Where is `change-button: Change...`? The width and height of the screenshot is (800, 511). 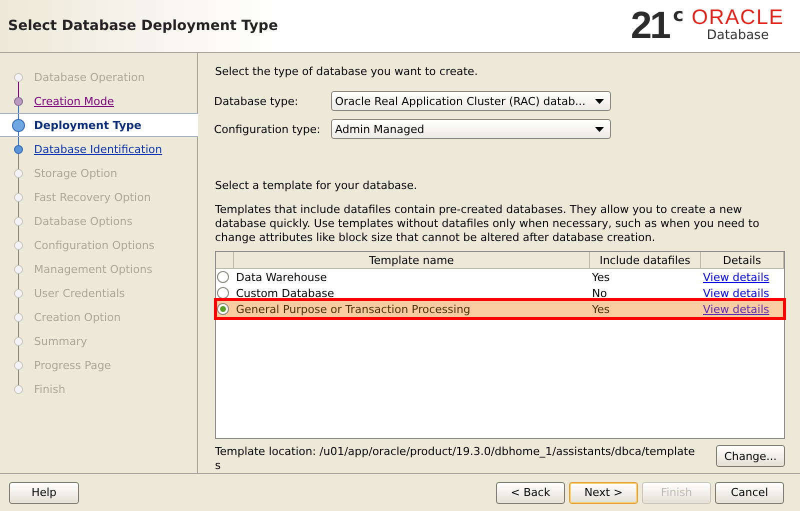 change-button: Change... is located at coordinates (750, 456).